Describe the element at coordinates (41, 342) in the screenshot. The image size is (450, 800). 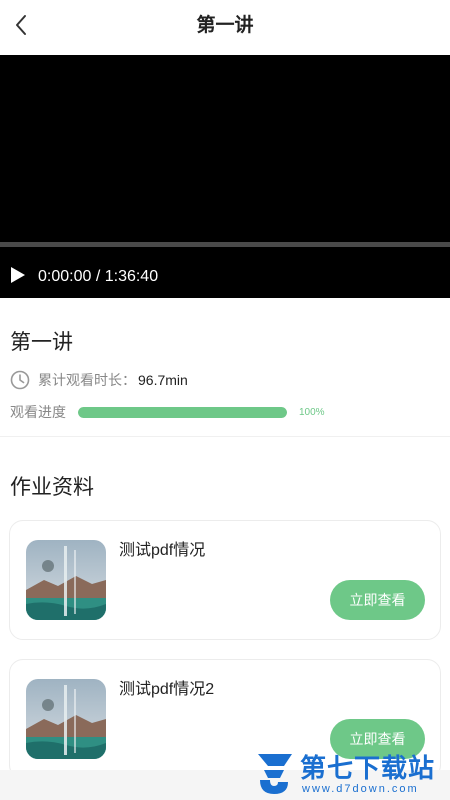
I see `lesson-title: 第一讲` at that location.